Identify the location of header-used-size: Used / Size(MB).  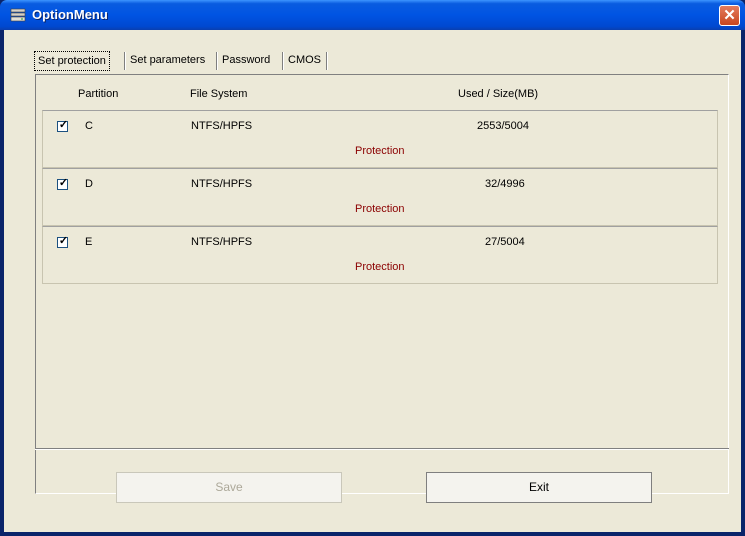
(498, 94).